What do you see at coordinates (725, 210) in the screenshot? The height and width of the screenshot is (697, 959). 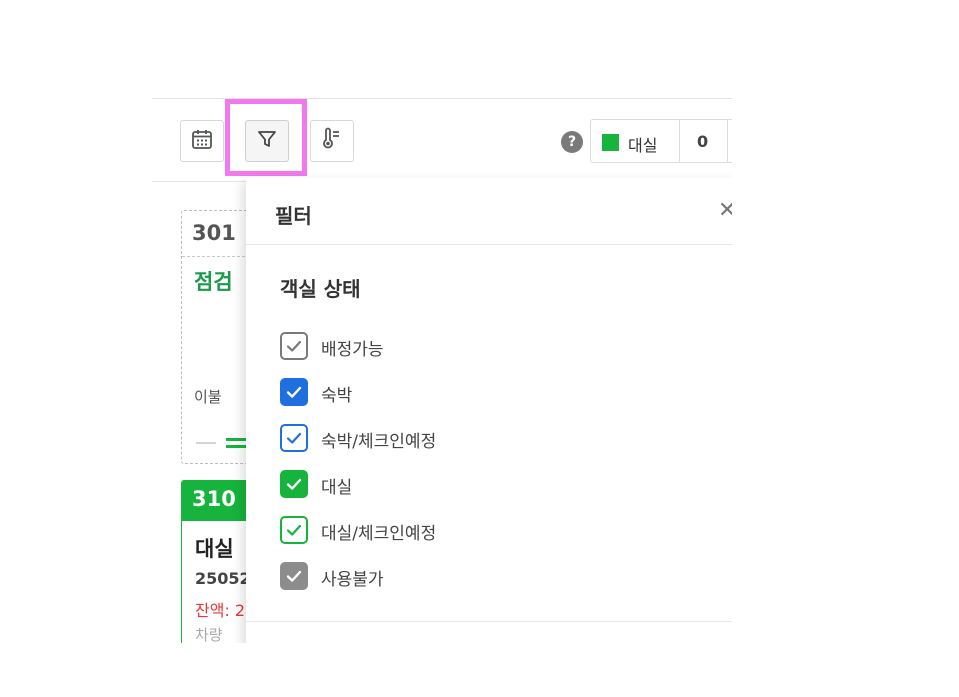 I see `close-icon: ✕` at bounding box center [725, 210].